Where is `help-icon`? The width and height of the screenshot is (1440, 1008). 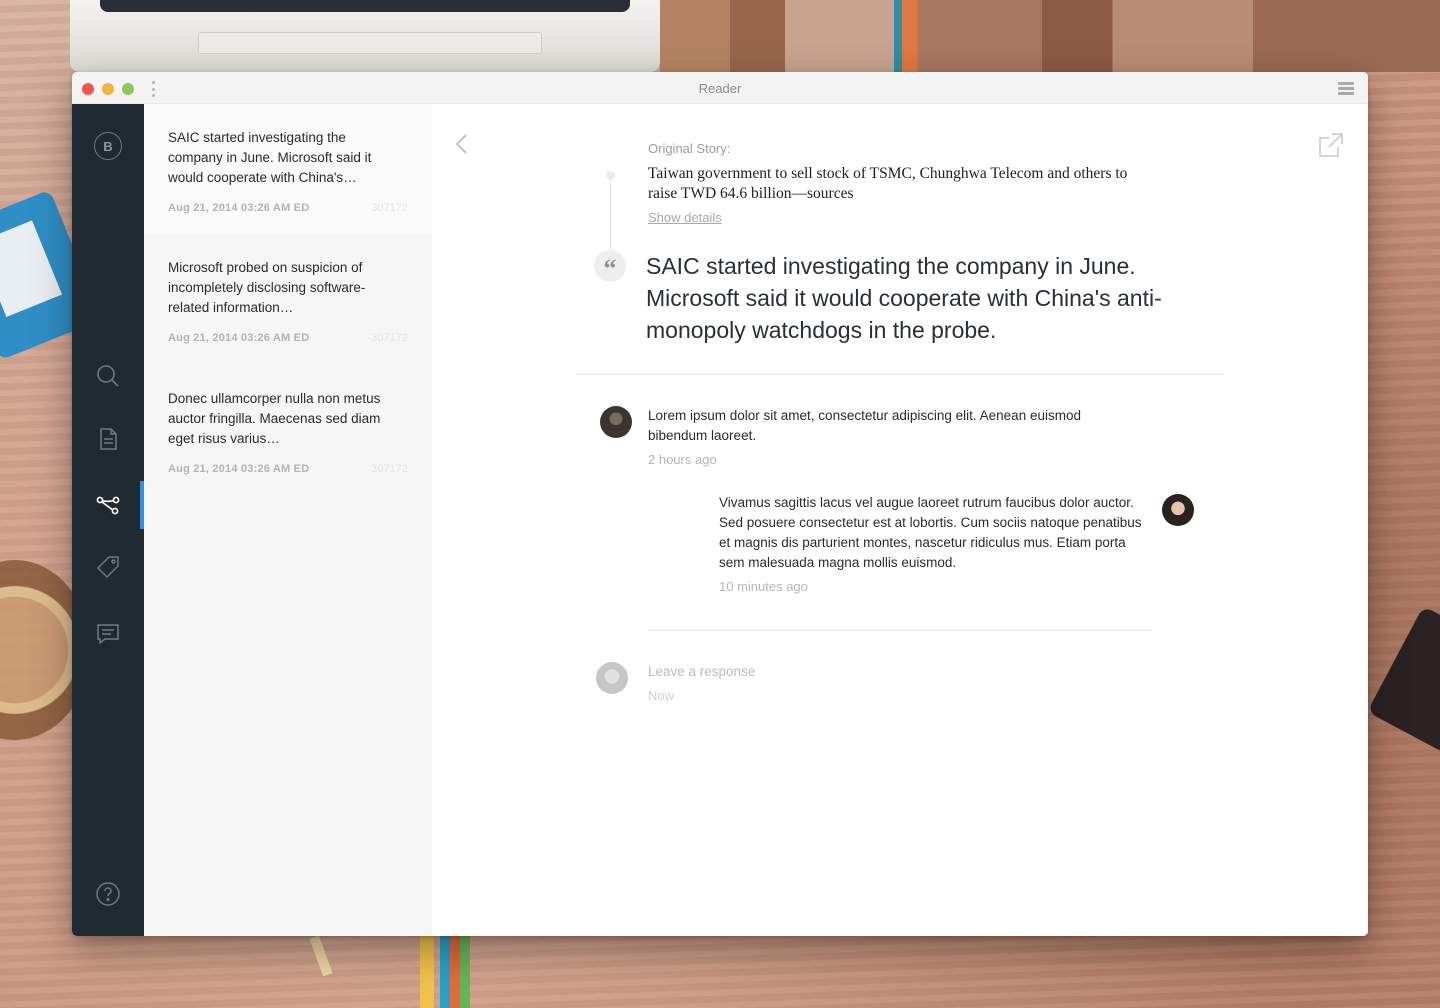
help-icon is located at coordinates (108, 894).